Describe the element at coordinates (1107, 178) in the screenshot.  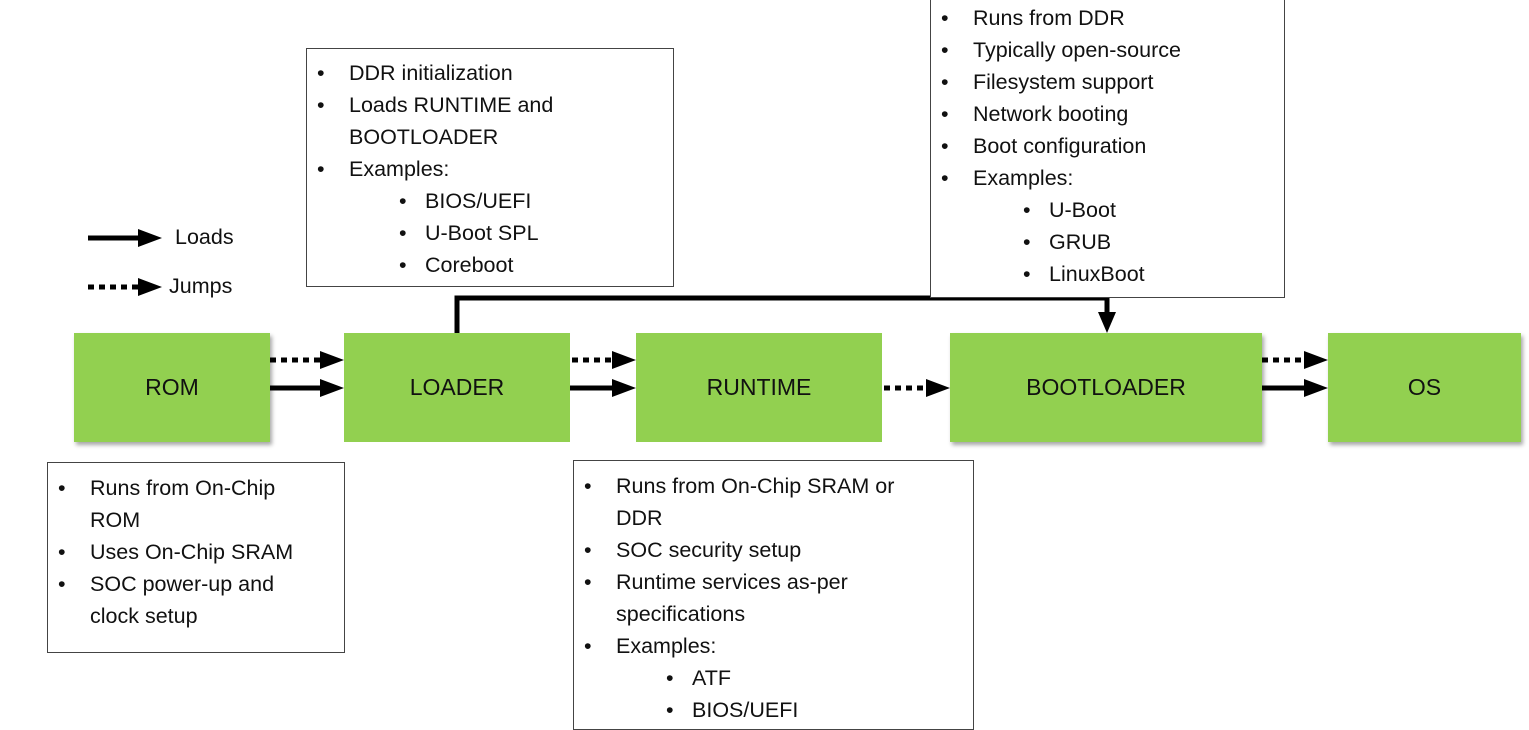
I see `note-bootloader-item: Examples:` at that location.